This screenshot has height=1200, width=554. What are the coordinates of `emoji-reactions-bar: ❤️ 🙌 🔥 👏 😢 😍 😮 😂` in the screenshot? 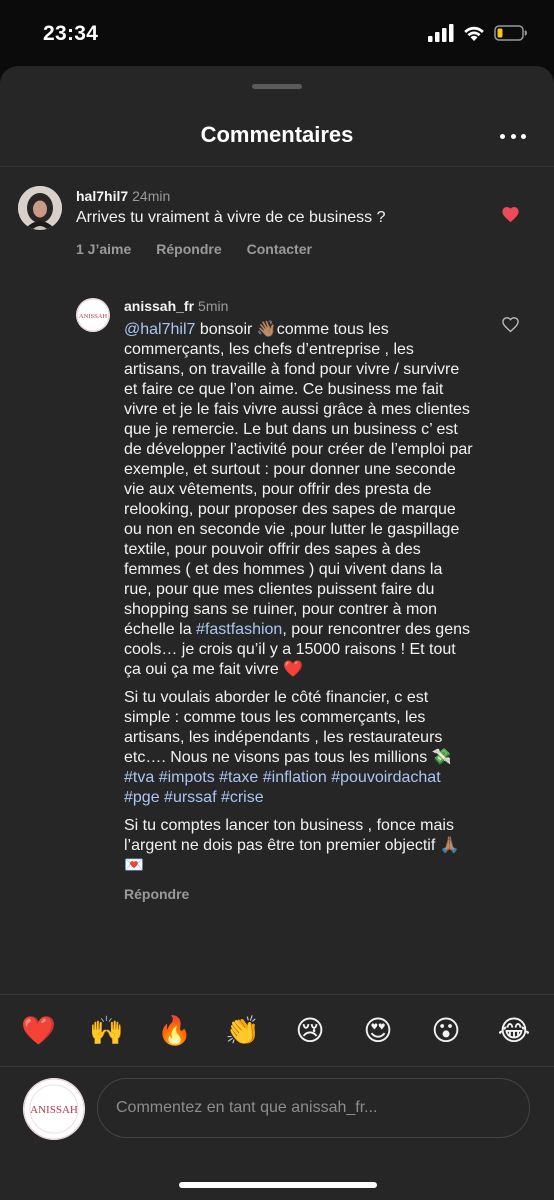 It's located at (277, 1032).